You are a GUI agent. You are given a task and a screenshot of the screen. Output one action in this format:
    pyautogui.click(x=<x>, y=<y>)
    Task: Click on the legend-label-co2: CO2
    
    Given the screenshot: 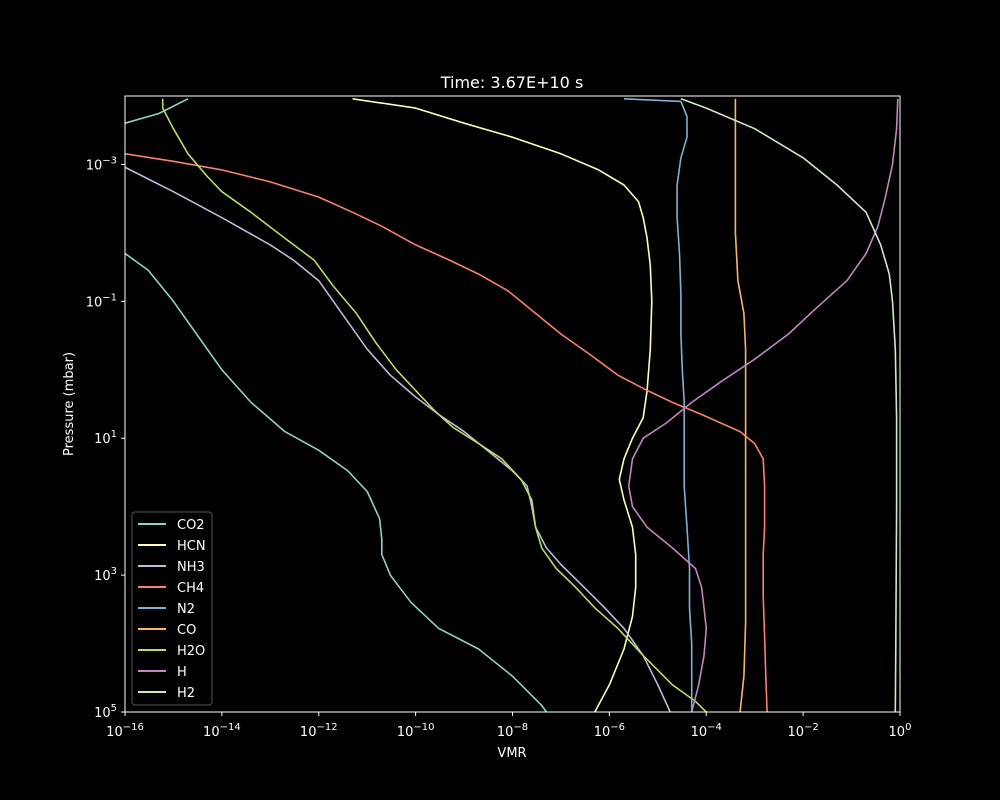 What is the action you would take?
    pyautogui.click(x=191, y=525)
    